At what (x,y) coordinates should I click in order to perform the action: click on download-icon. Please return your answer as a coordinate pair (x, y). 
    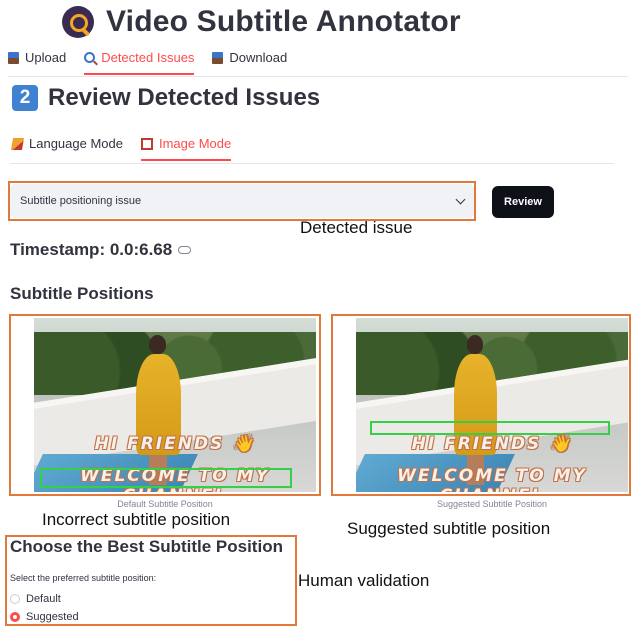
    Looking at the image, I should click on (218, 57).